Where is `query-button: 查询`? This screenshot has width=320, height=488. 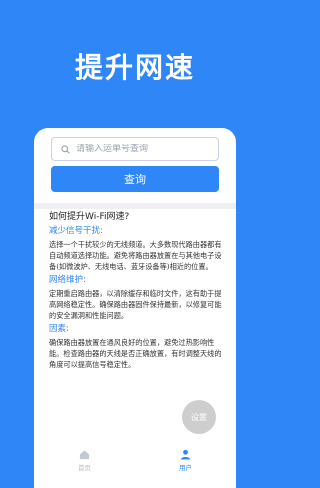
query-button: 查询 is located at coordinates (135, 179).